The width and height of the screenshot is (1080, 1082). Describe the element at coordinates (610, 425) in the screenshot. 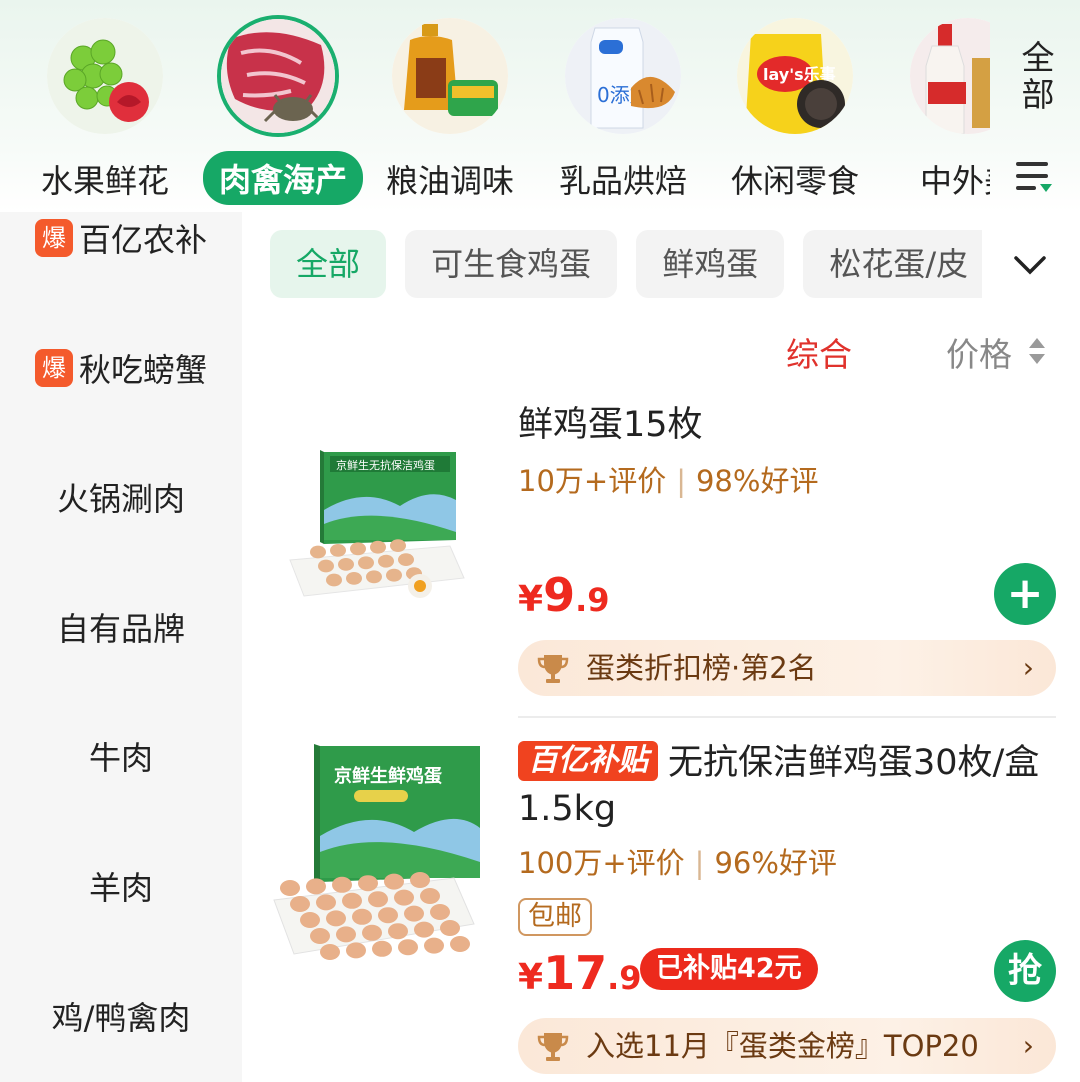

I see `product-title: 鲜鸡蛋15枚` at that location.